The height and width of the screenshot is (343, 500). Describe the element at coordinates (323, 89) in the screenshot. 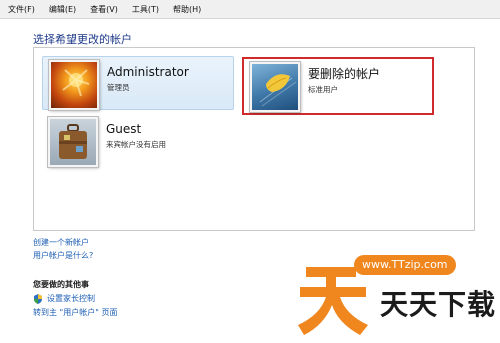

I see `account-role: 标准用户` at that location.